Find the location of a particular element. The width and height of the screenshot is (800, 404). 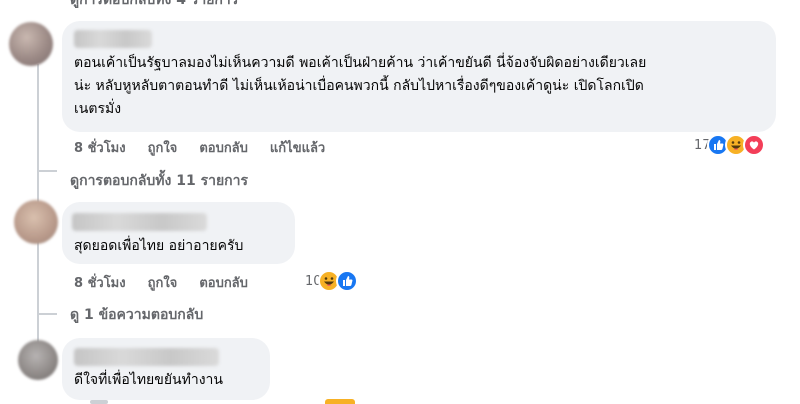

comment-actions: 8 ชั่วโมง ถูกใจ ตอบกลับ แก้ไขแล้ว is located at coordinates (199, 147).